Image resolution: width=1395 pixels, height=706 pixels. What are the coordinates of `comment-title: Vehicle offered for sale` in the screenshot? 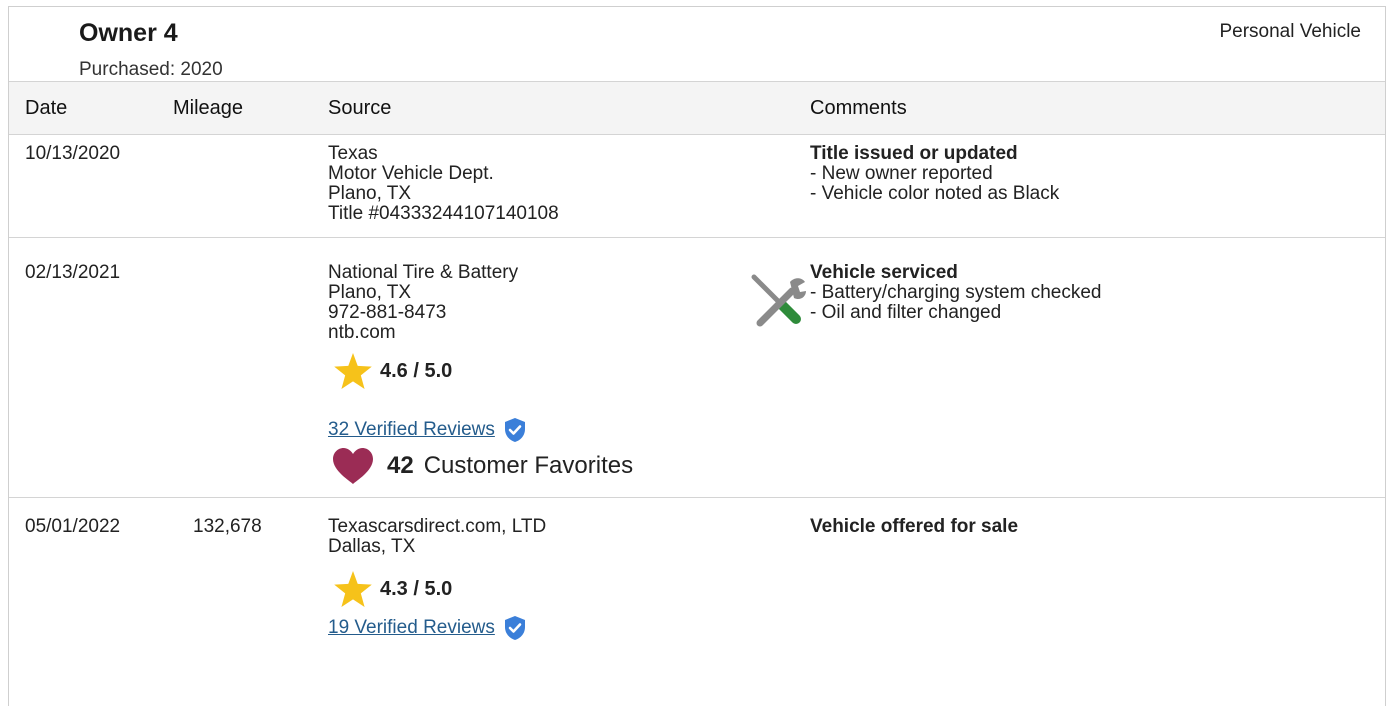 It's located at (914, 526).